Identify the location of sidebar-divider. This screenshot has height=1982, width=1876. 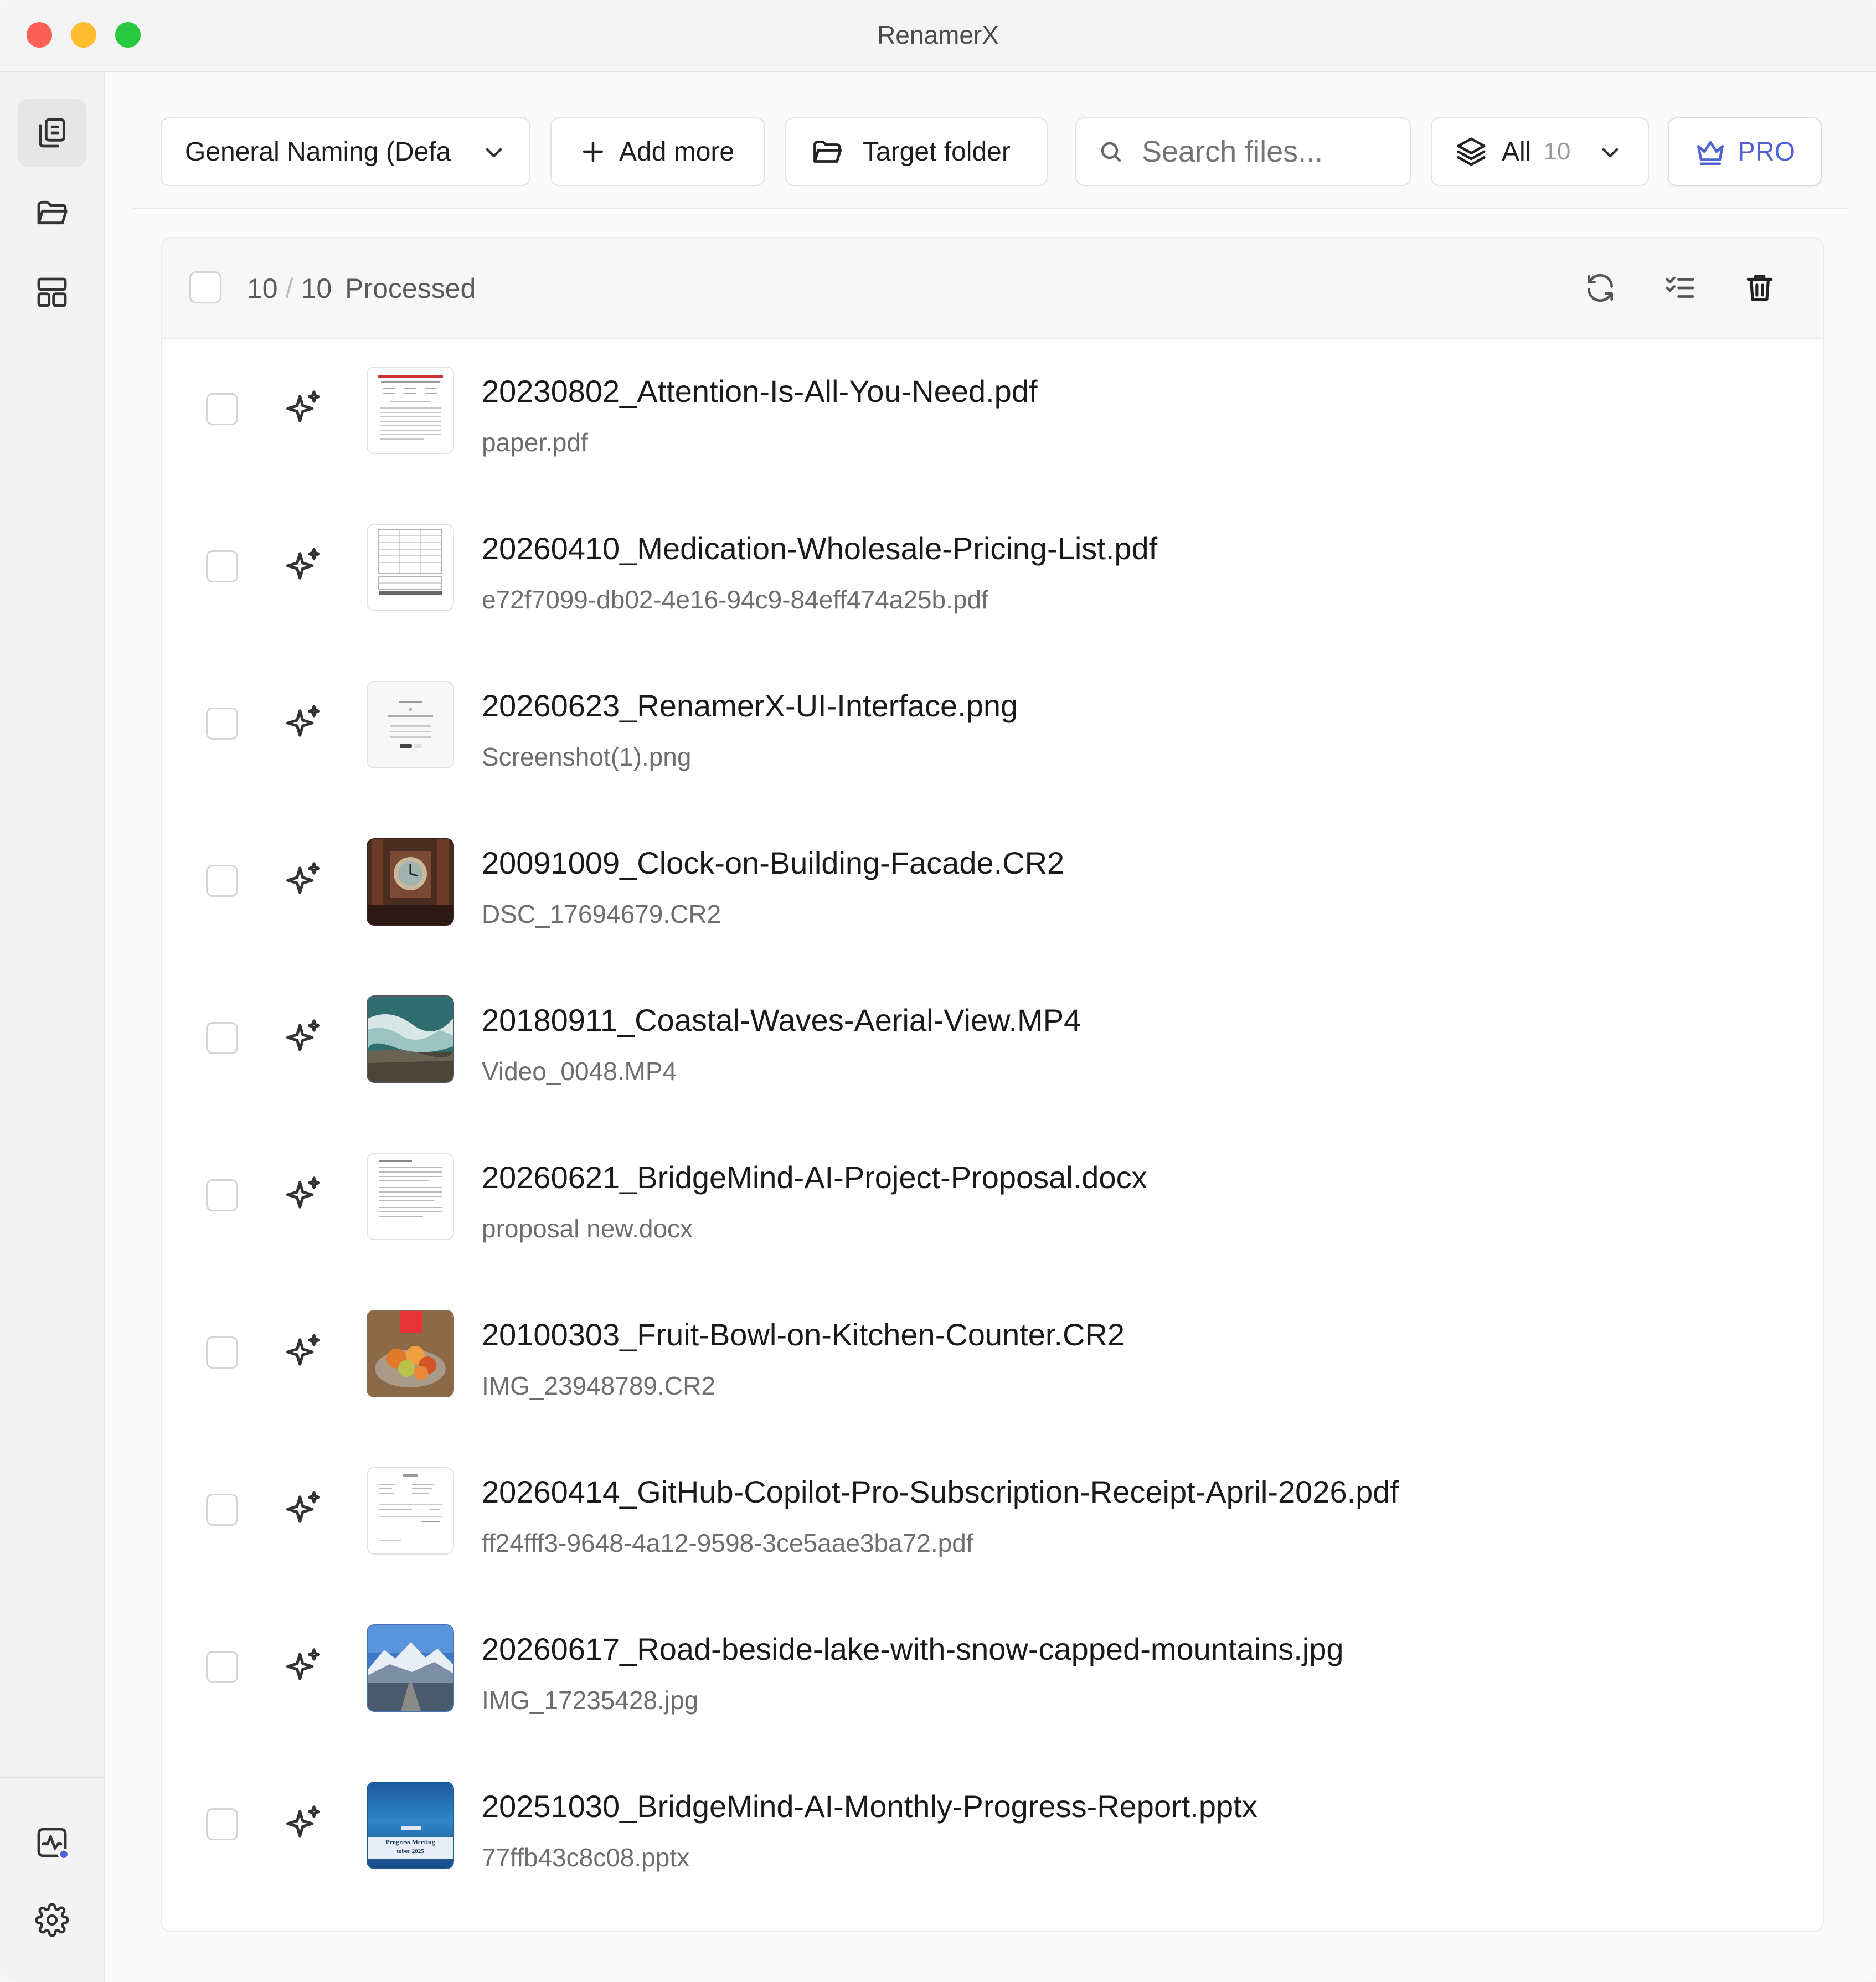
(52, 1778).